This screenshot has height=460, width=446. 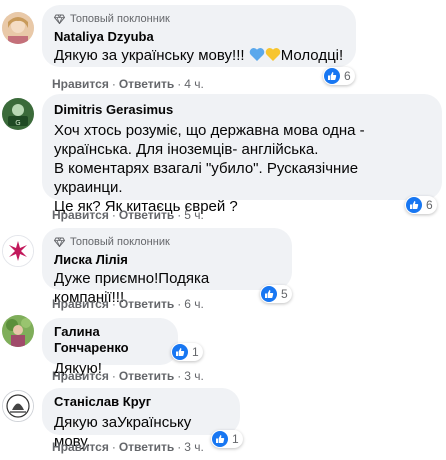 What do you see at coordinates (194, 84) in the screenshot?
I see `timestamp: 4 ч.` at bounding box center [194, 84].